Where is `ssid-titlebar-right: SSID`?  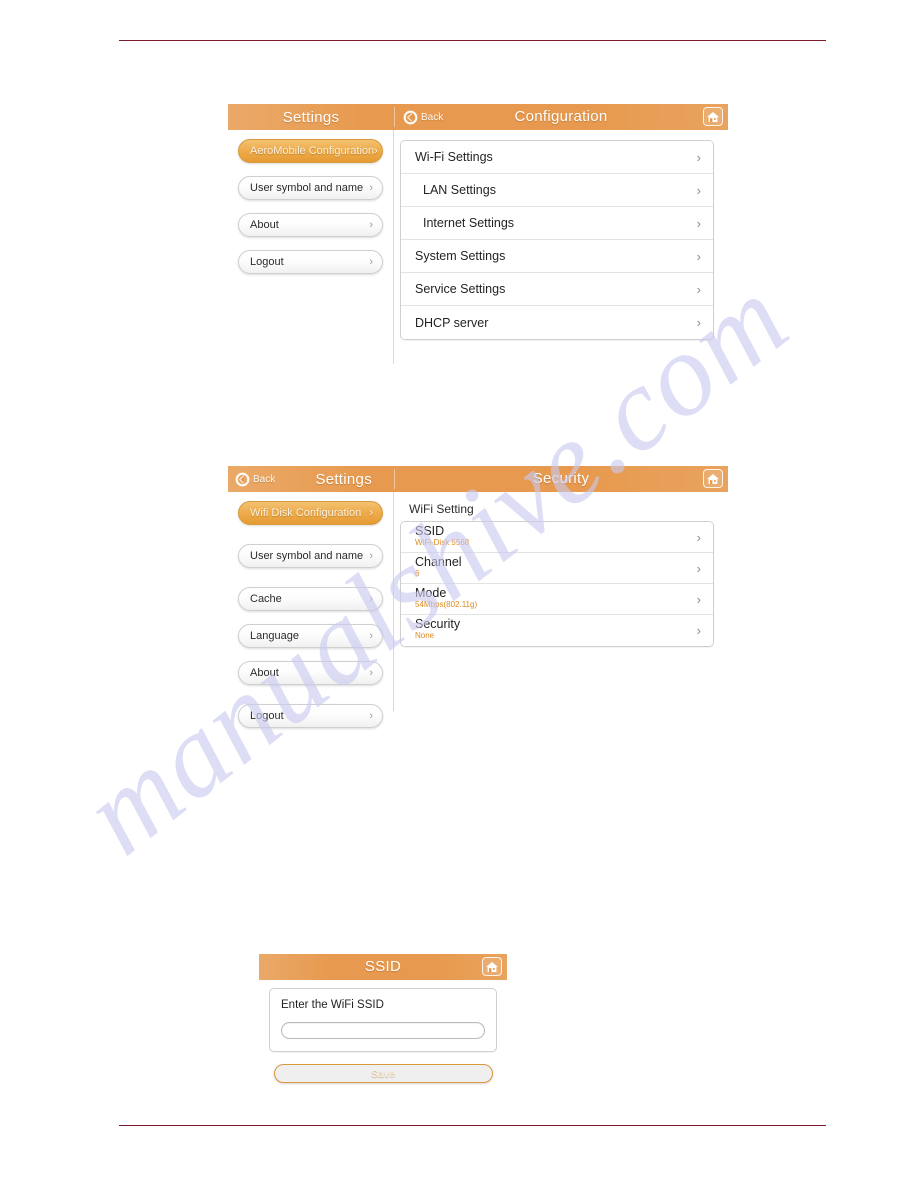
ssid-titlebar-right: SSID is located at coordinates (383, 967).